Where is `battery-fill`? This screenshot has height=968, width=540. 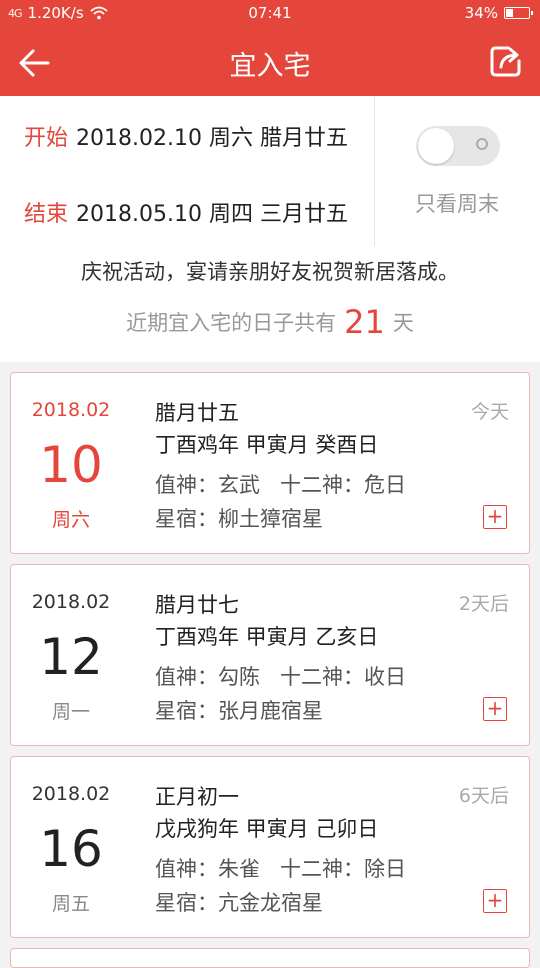
battery-fill is located at coordinates (509, 13).